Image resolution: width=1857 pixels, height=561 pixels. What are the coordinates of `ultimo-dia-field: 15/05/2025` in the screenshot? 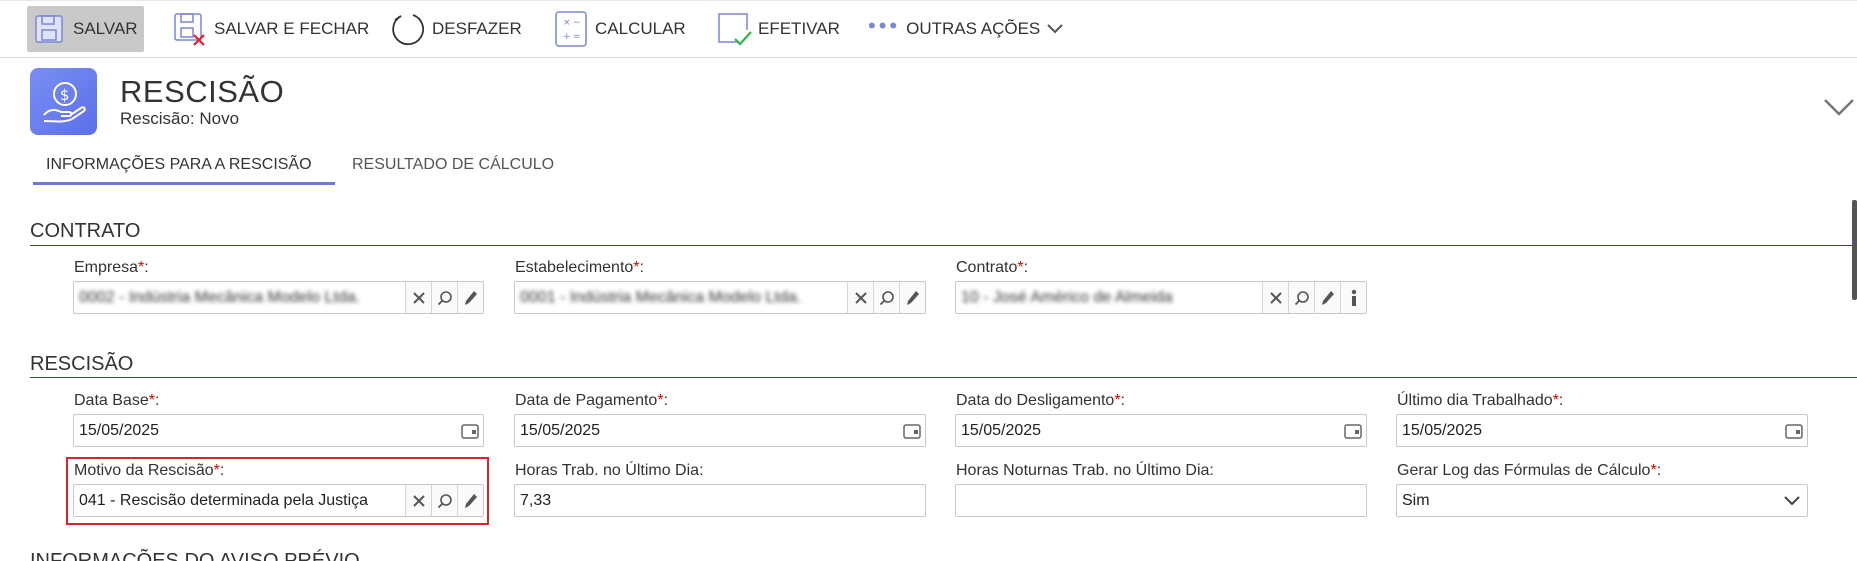 It's located at (1602, 430).